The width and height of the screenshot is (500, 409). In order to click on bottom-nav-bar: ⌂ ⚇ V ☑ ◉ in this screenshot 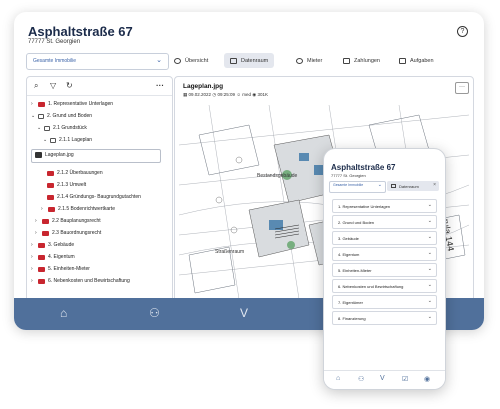, I will do `click(384, 379)`.